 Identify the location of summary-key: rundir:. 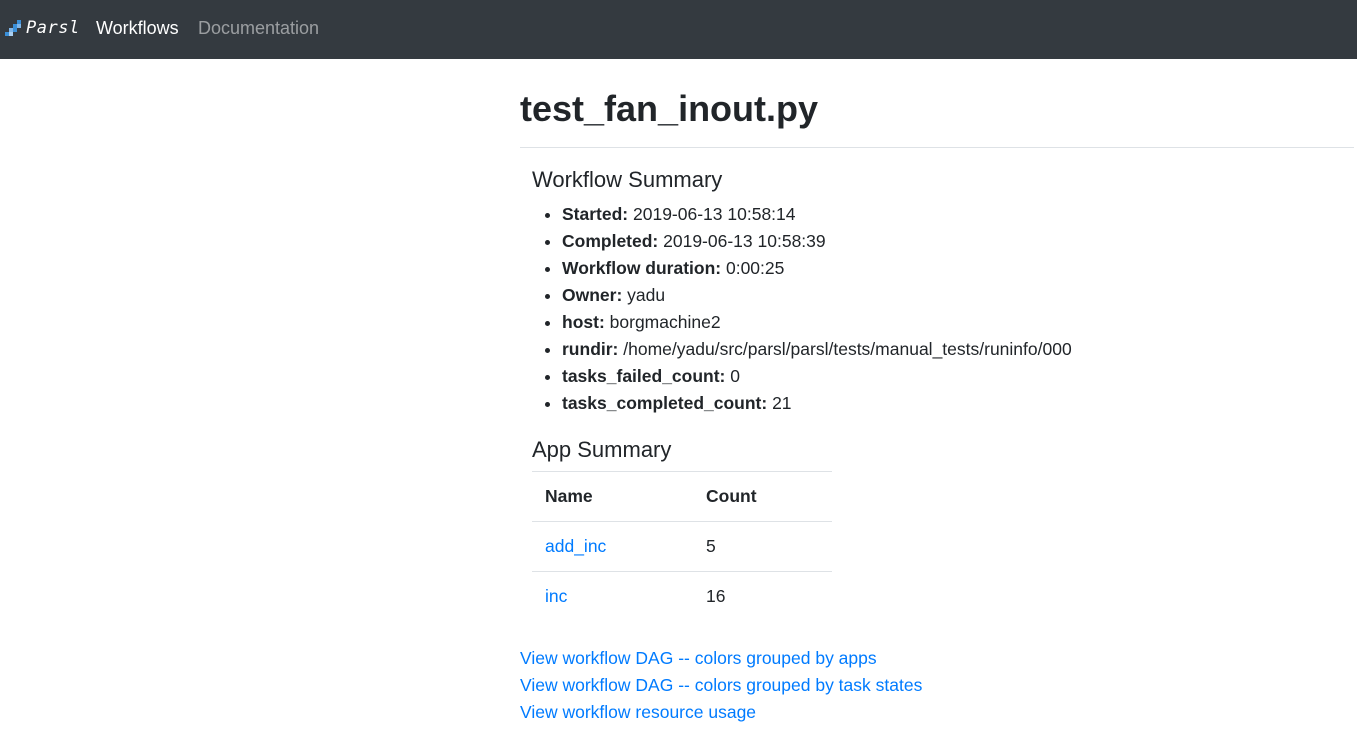
(590, 349).